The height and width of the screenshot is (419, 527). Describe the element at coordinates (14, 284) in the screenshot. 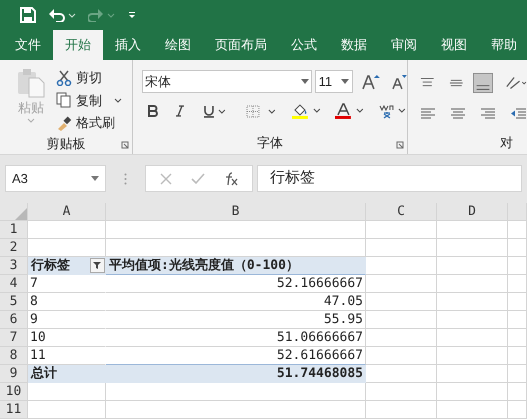

I see `row-header: 4` at that location.